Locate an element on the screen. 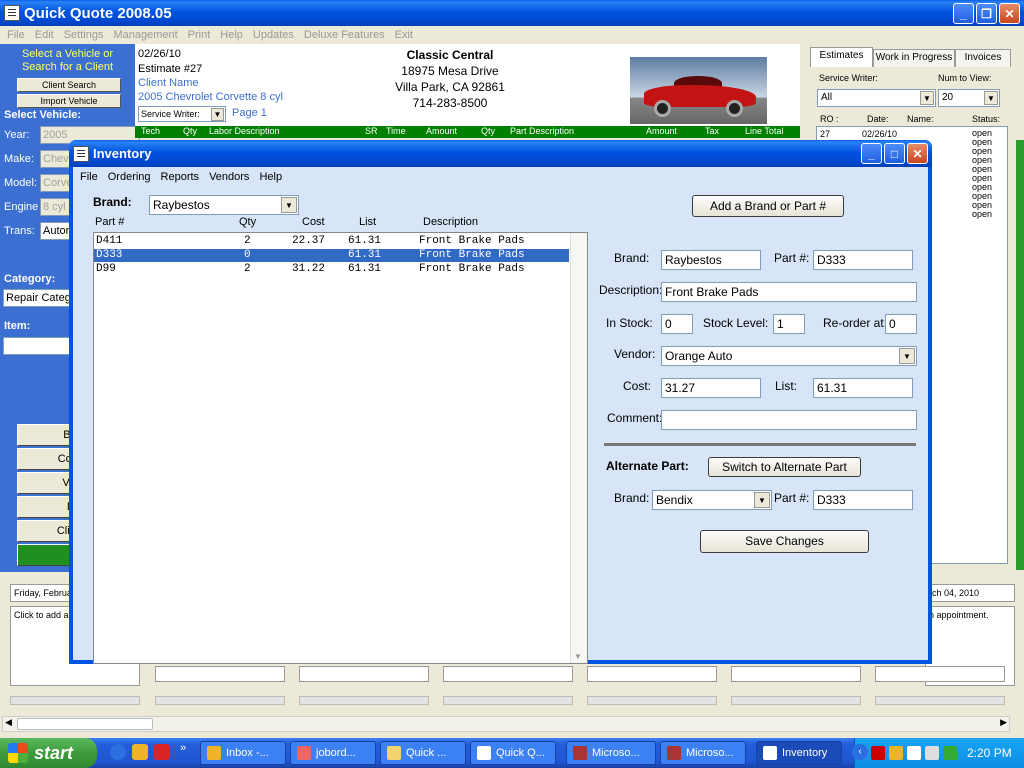 Image resolution: width=1024 pixels, height=768 pixels. menu-exit: Exit is located at coordinates (404, 35).